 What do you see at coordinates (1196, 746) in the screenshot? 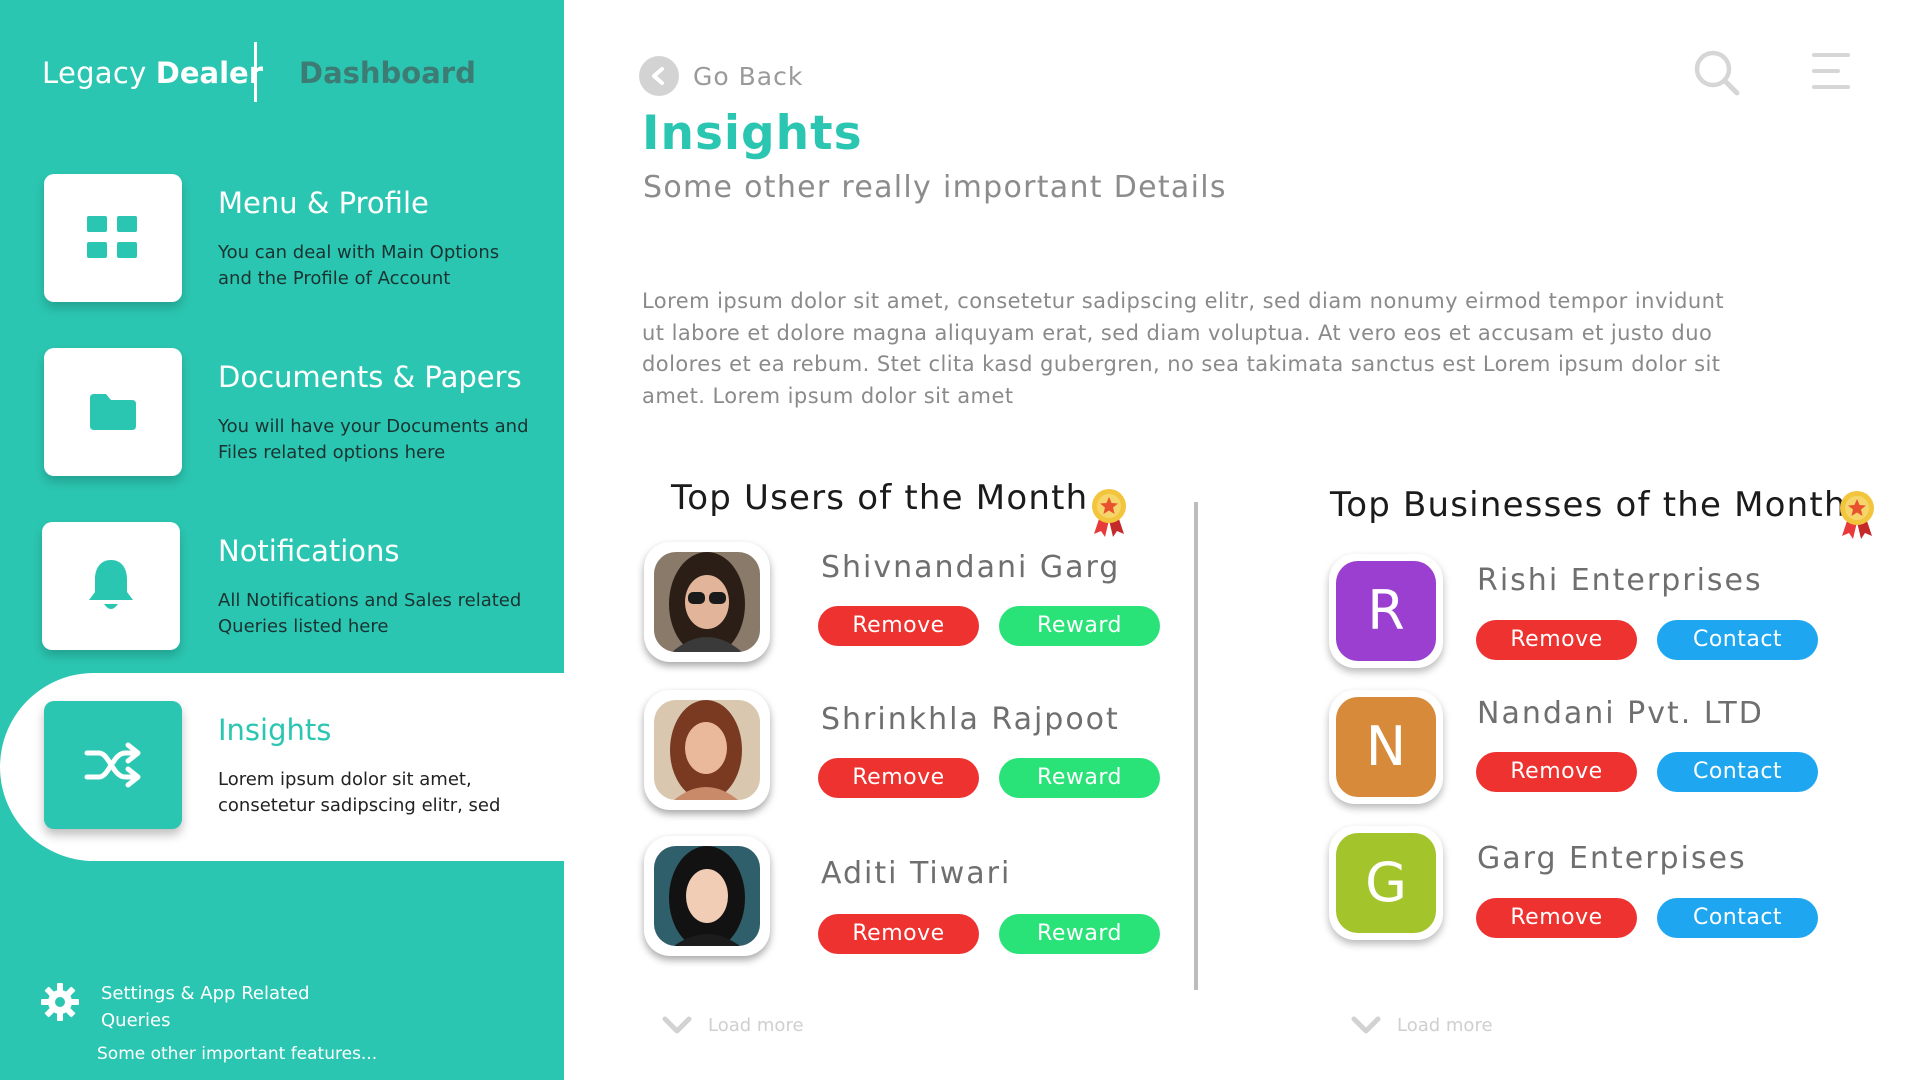
I see `column-divider` at bounding box center [1196, 746].